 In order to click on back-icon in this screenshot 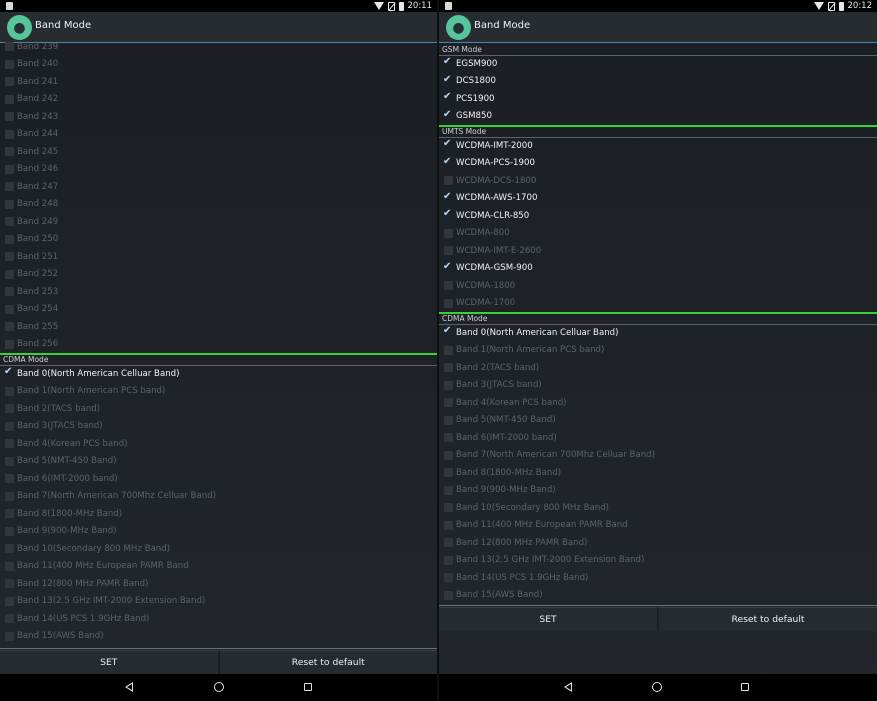, I will do `click(129, 687)`.